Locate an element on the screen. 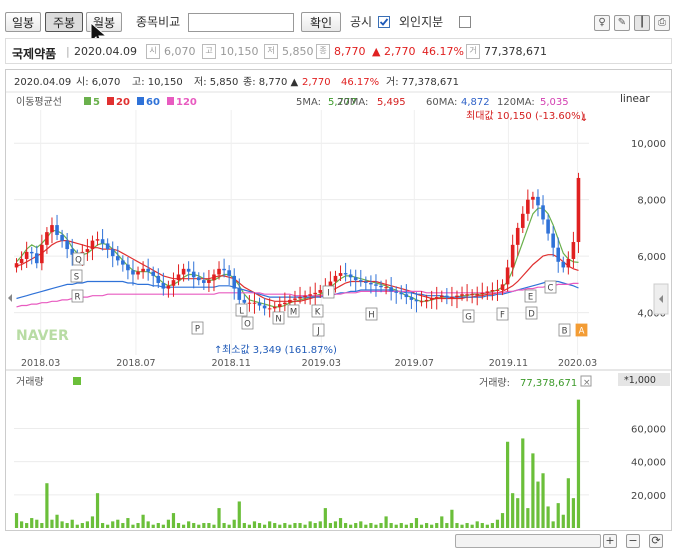  ma-value-label-3: 120MA: is located at coordinates (516, 102).